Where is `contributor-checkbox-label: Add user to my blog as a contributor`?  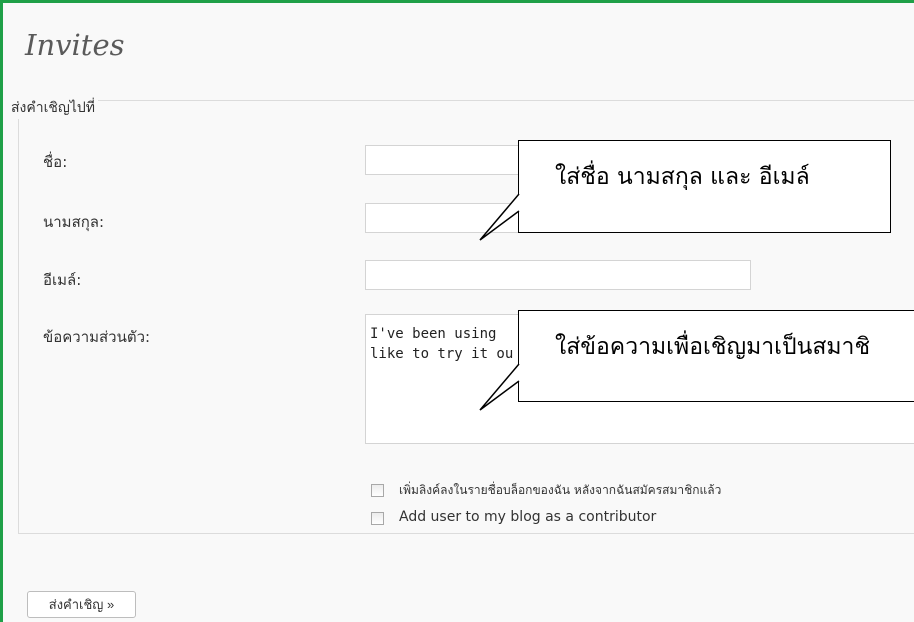 contributor-checkbox-label: Add user to my blog as a contributor is located at coordinates (528, 517).